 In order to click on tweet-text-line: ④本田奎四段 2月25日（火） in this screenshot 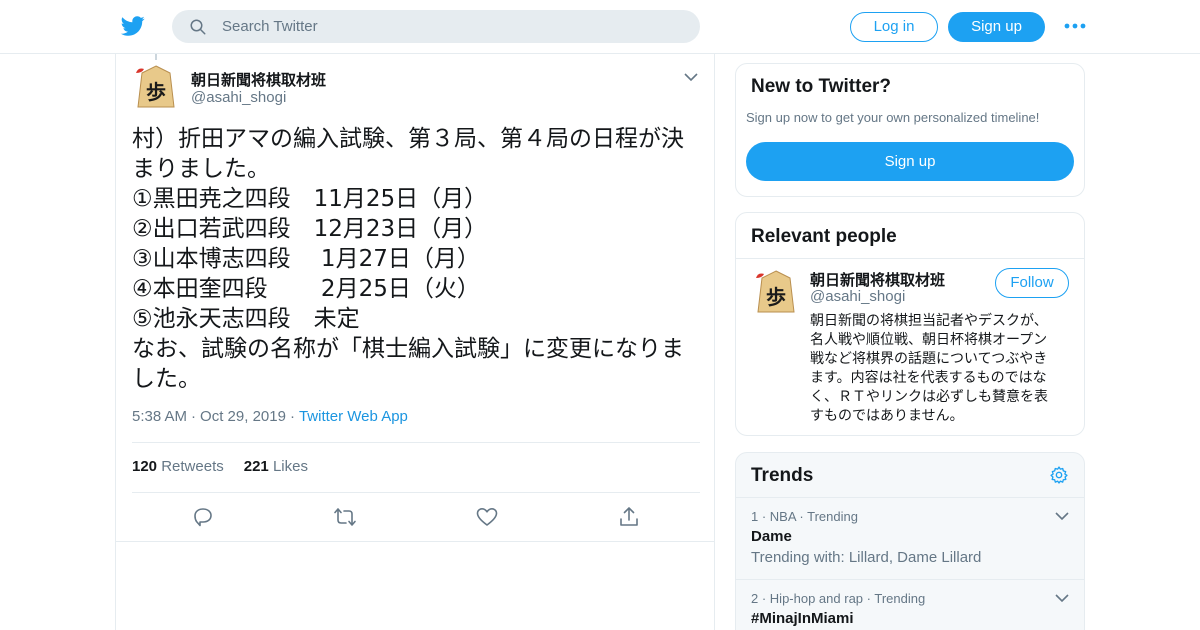, I will do `click(306, 289)`.